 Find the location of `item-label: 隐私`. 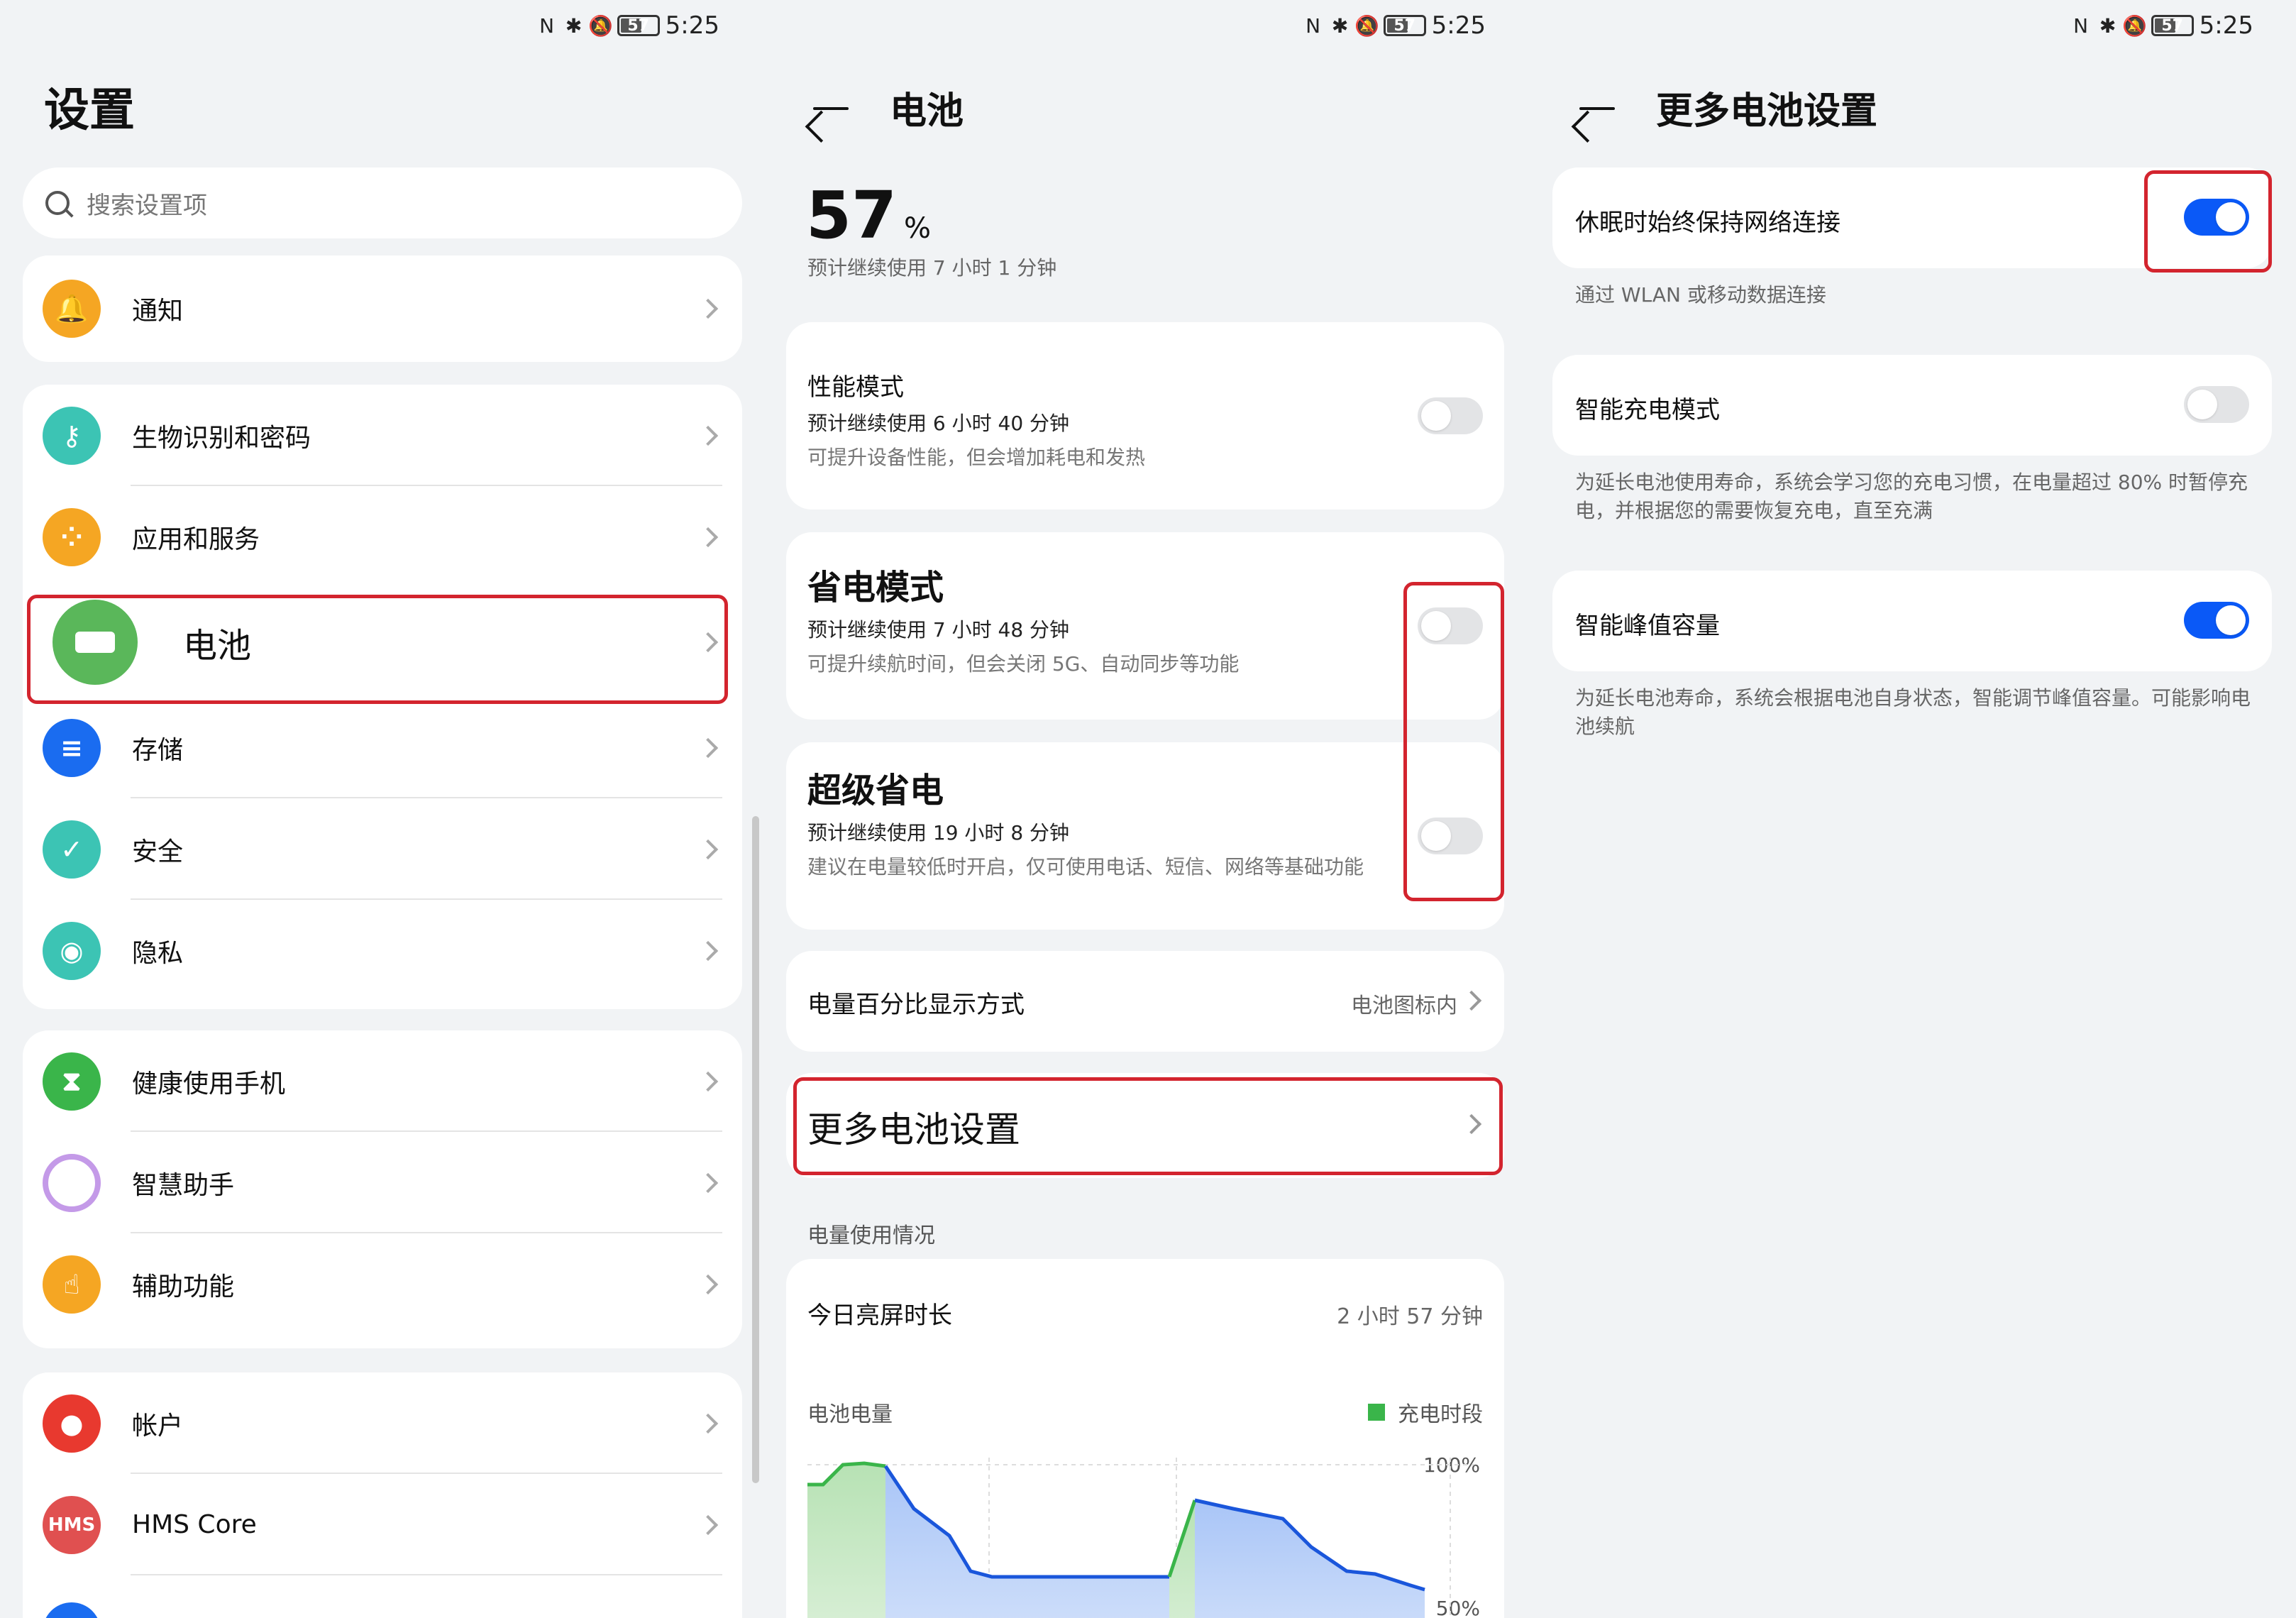

item-label: 隐私 is located at coordinates (158, 953).